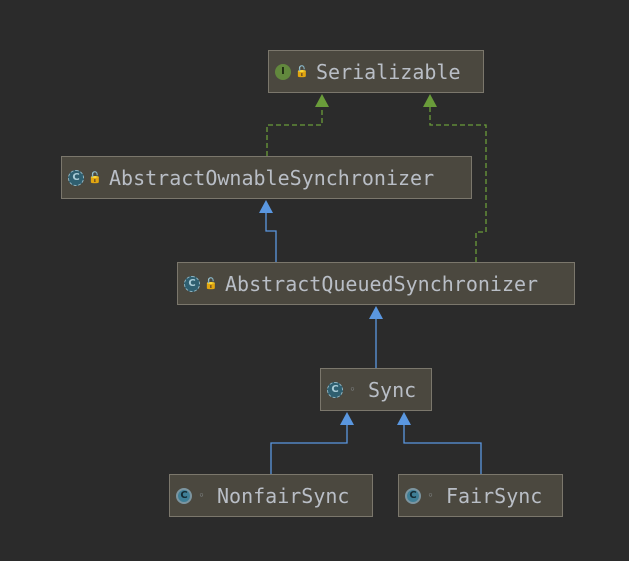 This screenshot has width=629, height=561. I want to click on interface-icon: I, so click(283, 71).